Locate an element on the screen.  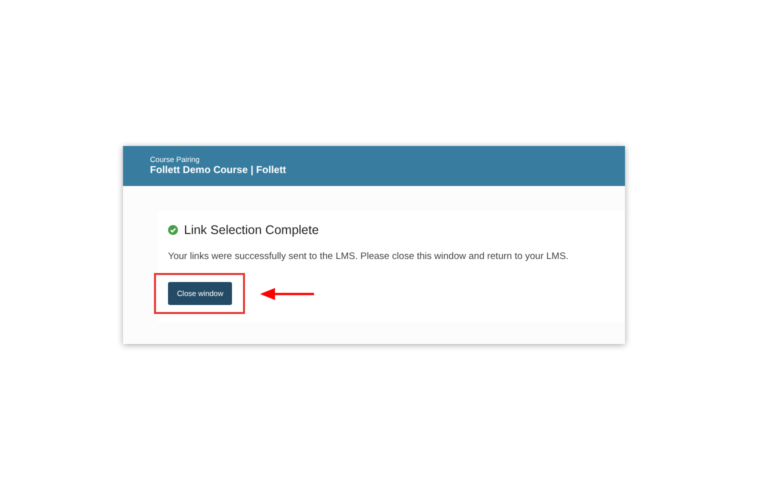
message-text: Your links were successfully sent to the LMS. Please close this window and return to your LMS. is located at coordinates (369, 256).